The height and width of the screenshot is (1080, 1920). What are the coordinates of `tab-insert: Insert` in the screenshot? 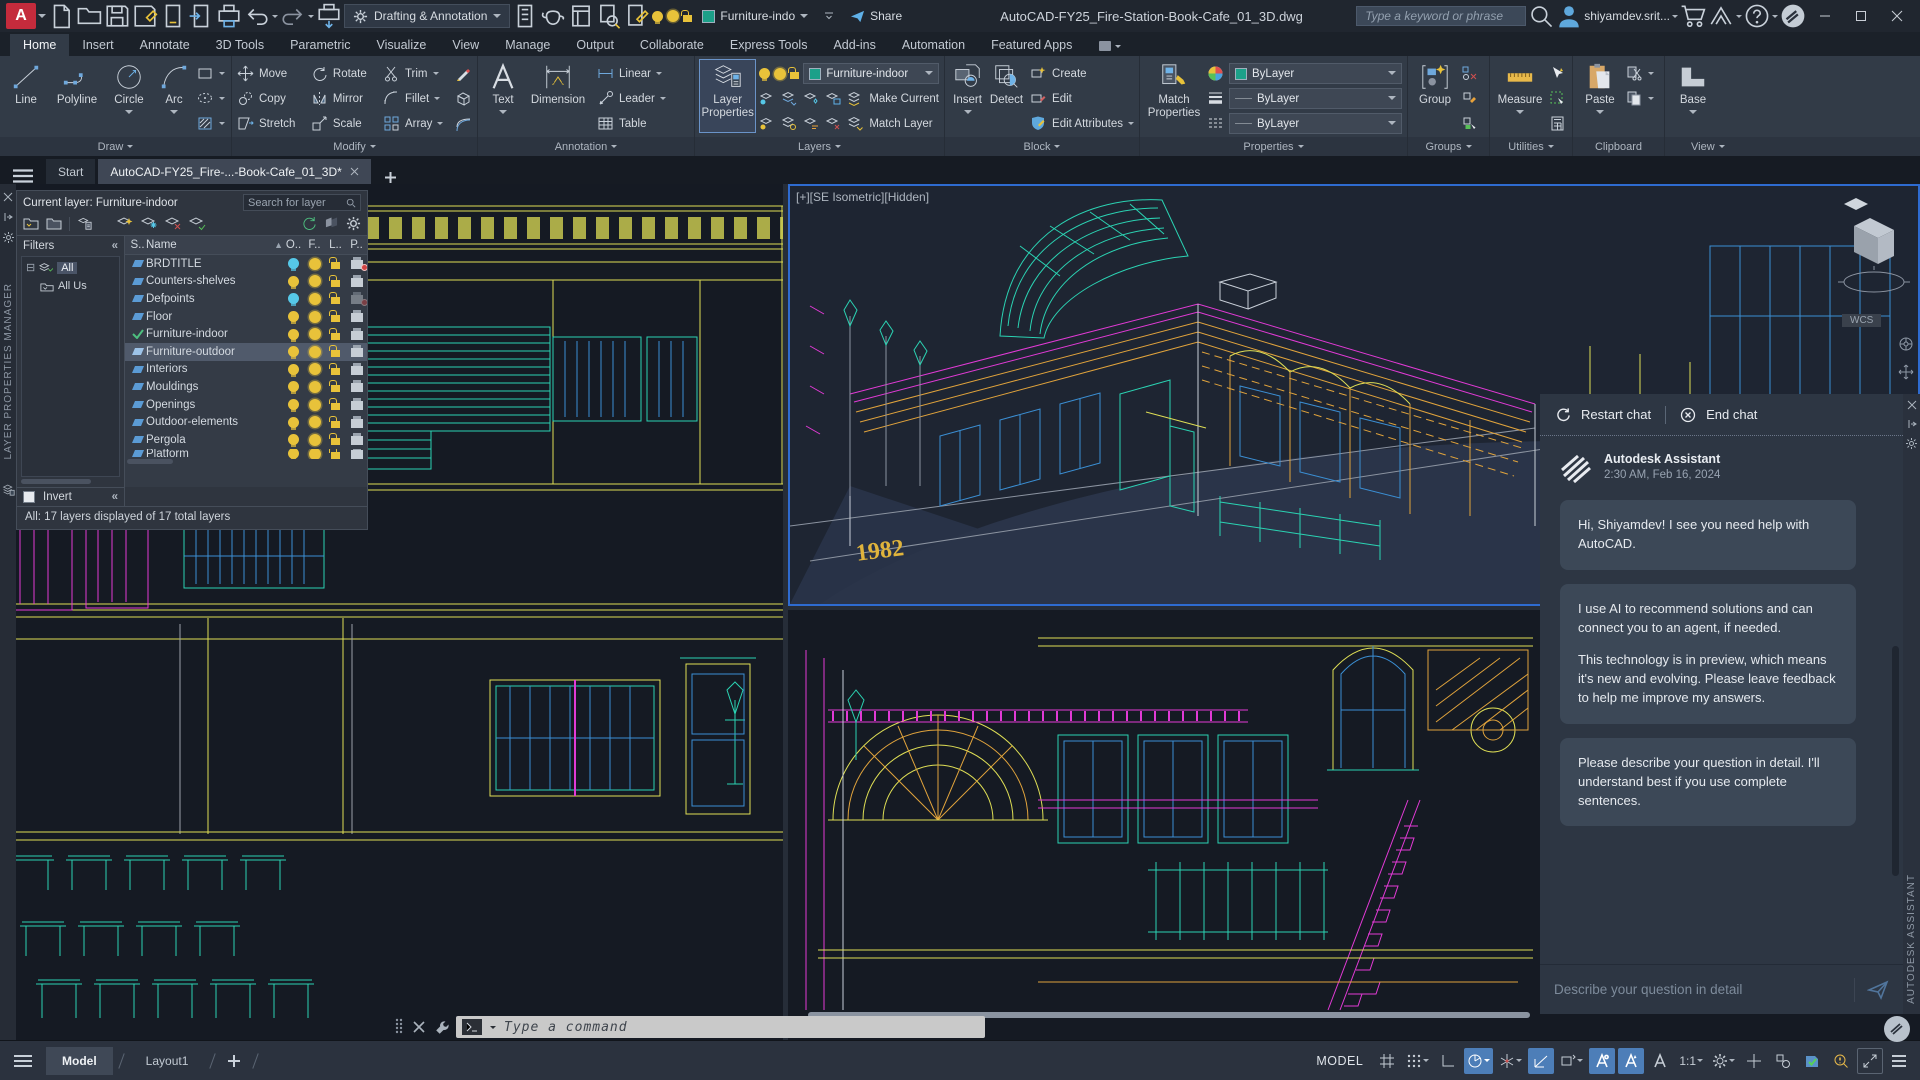 It's located at (97, 45).